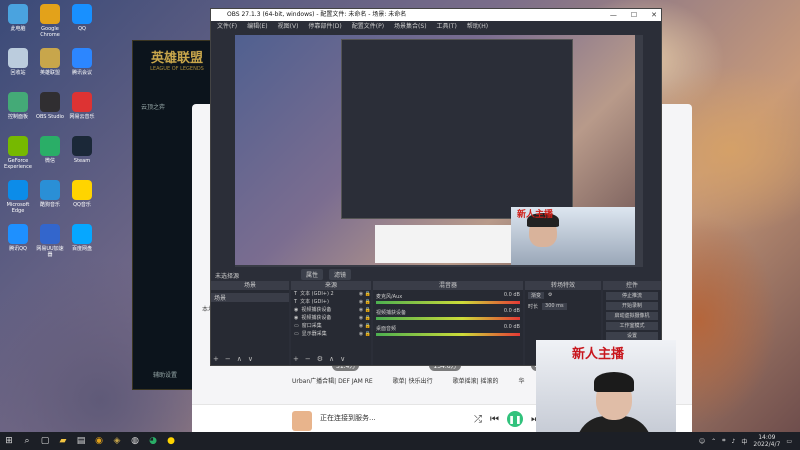 Image resolution: width=800 pixels, height=450 pixels. What do you see at coordinates (257, 26) in the screenshot?
I see `menu-item: 编辑(E)` at bounding box center [257, 26].